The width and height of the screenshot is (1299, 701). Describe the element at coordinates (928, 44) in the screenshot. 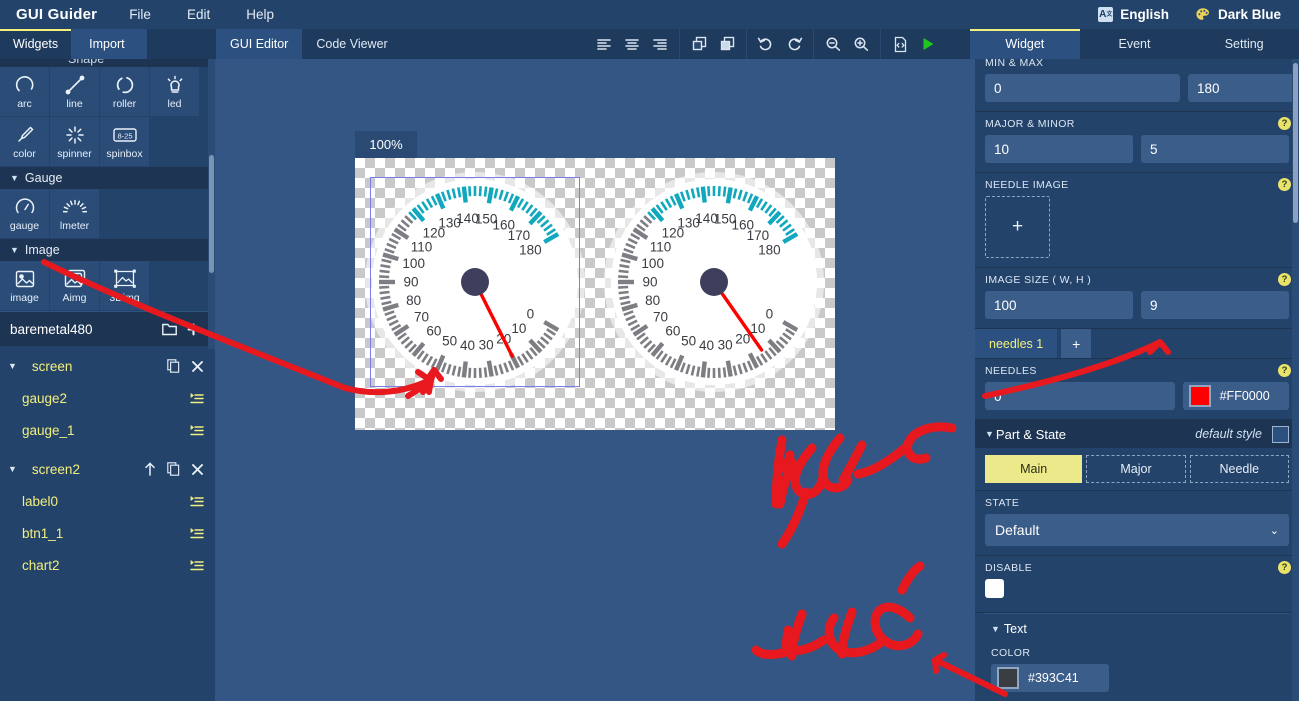

I see `run-icon` at that location.